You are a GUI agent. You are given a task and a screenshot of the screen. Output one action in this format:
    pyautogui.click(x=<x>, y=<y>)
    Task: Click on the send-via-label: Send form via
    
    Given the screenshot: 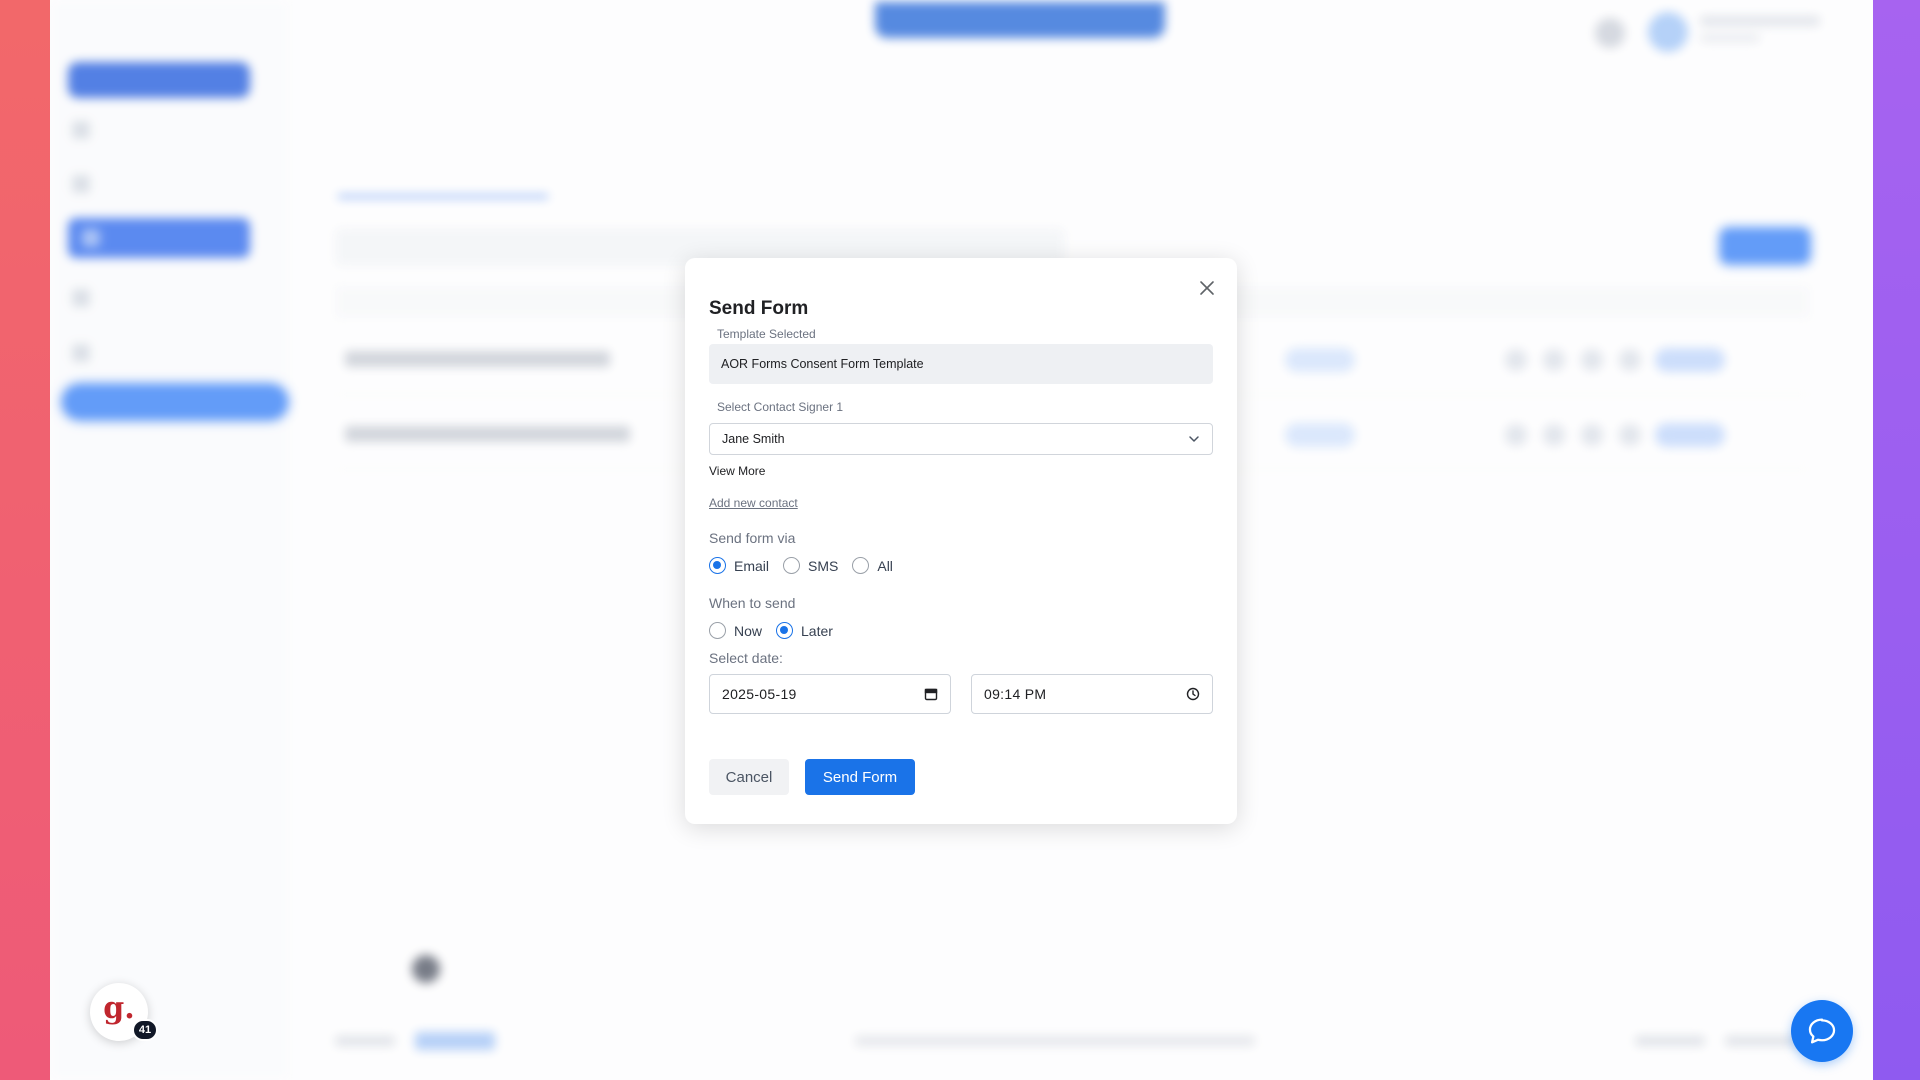 What is the action you would take?
    pyautogui.click(x=752, y=538)
    